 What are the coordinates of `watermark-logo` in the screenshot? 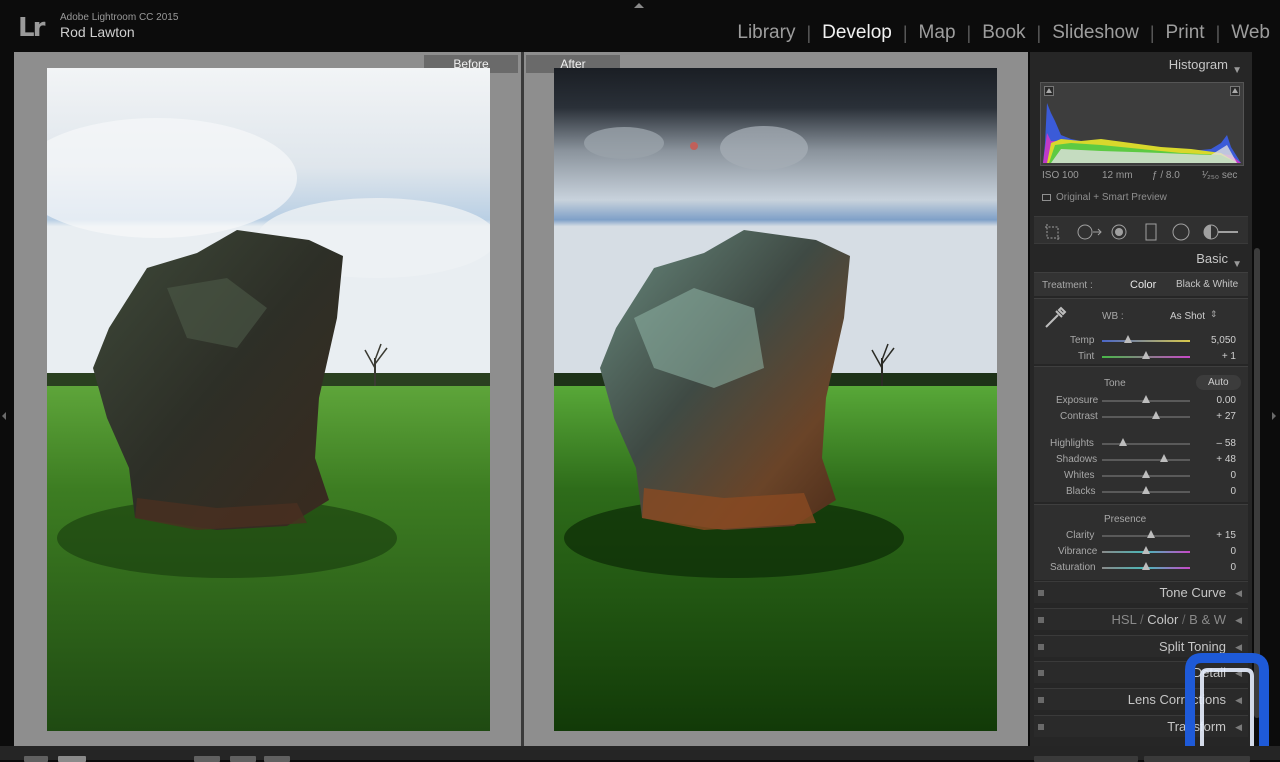 It's located at (1227, 701).